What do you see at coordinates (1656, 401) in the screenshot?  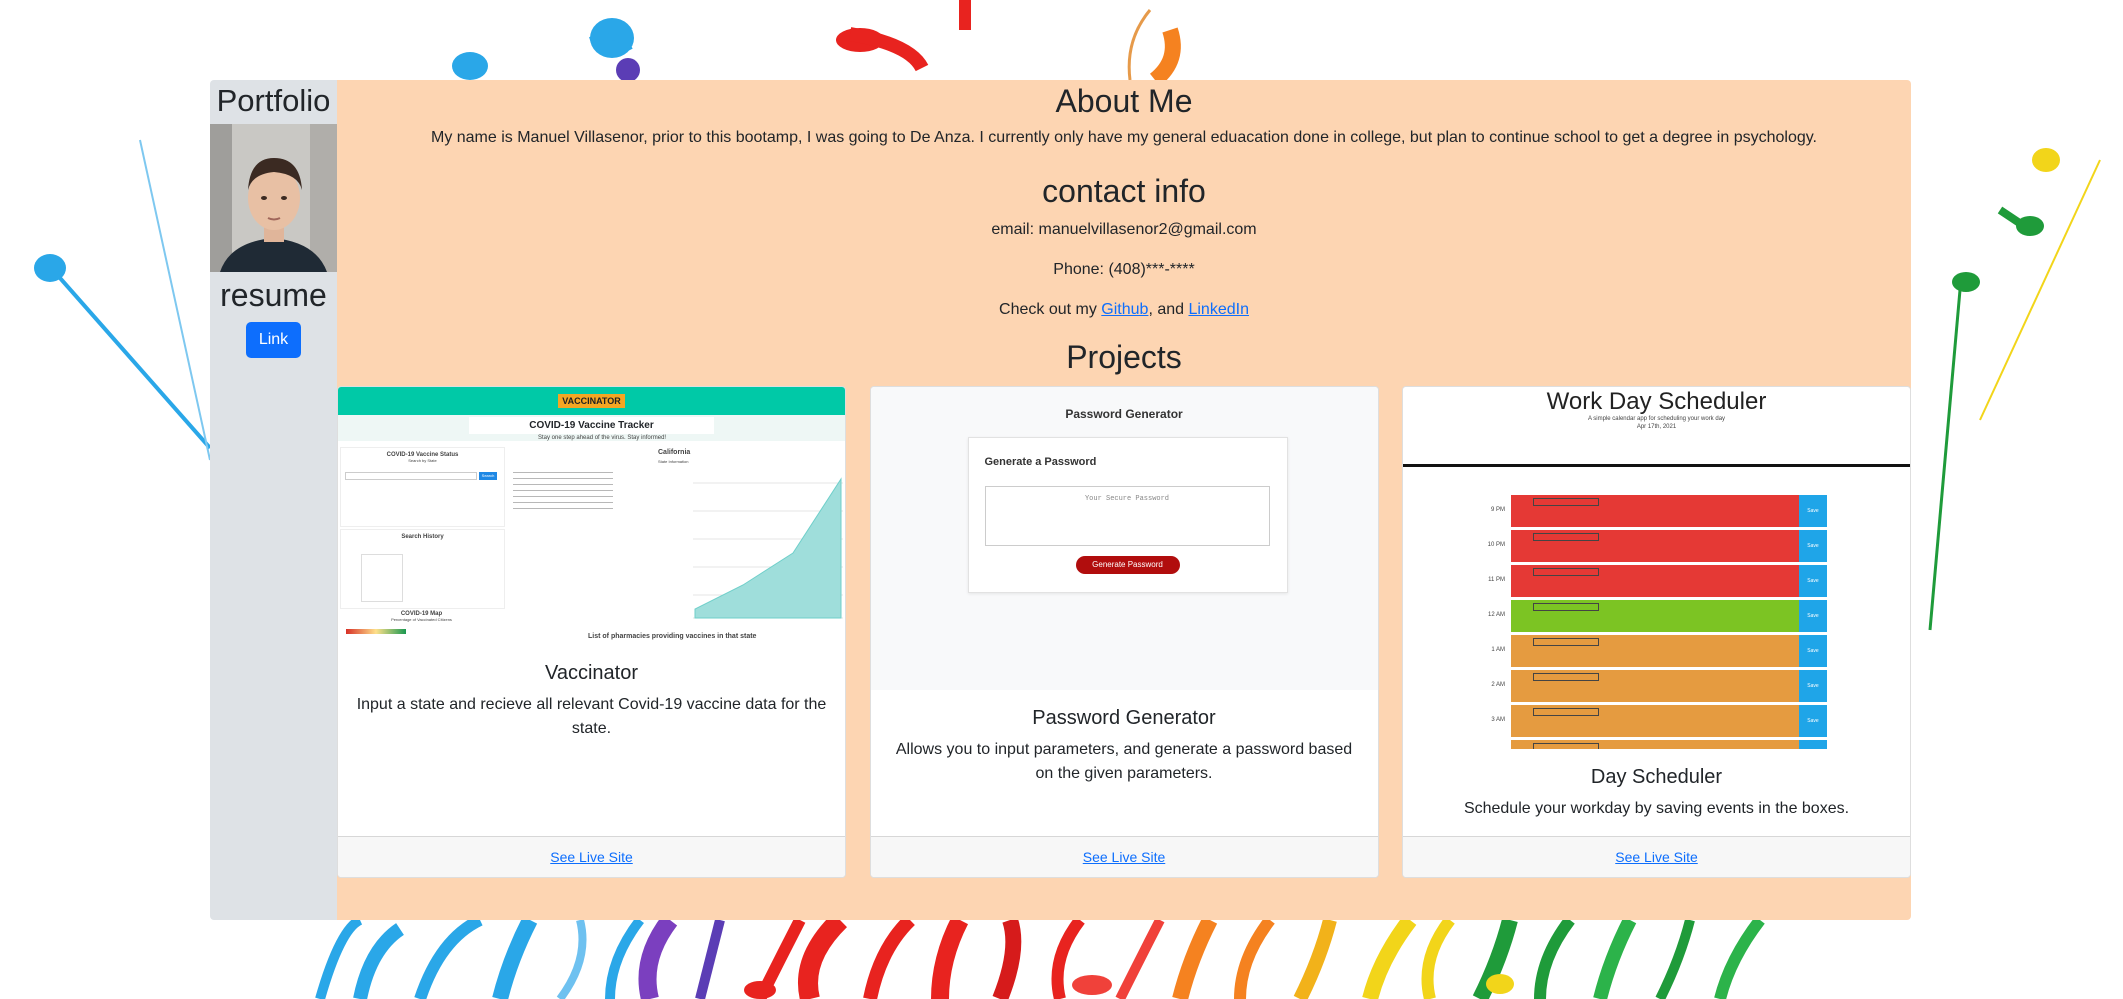 I see `ds-preview-heading: Work Day Scheduler` at bounding box center [1656, 401].